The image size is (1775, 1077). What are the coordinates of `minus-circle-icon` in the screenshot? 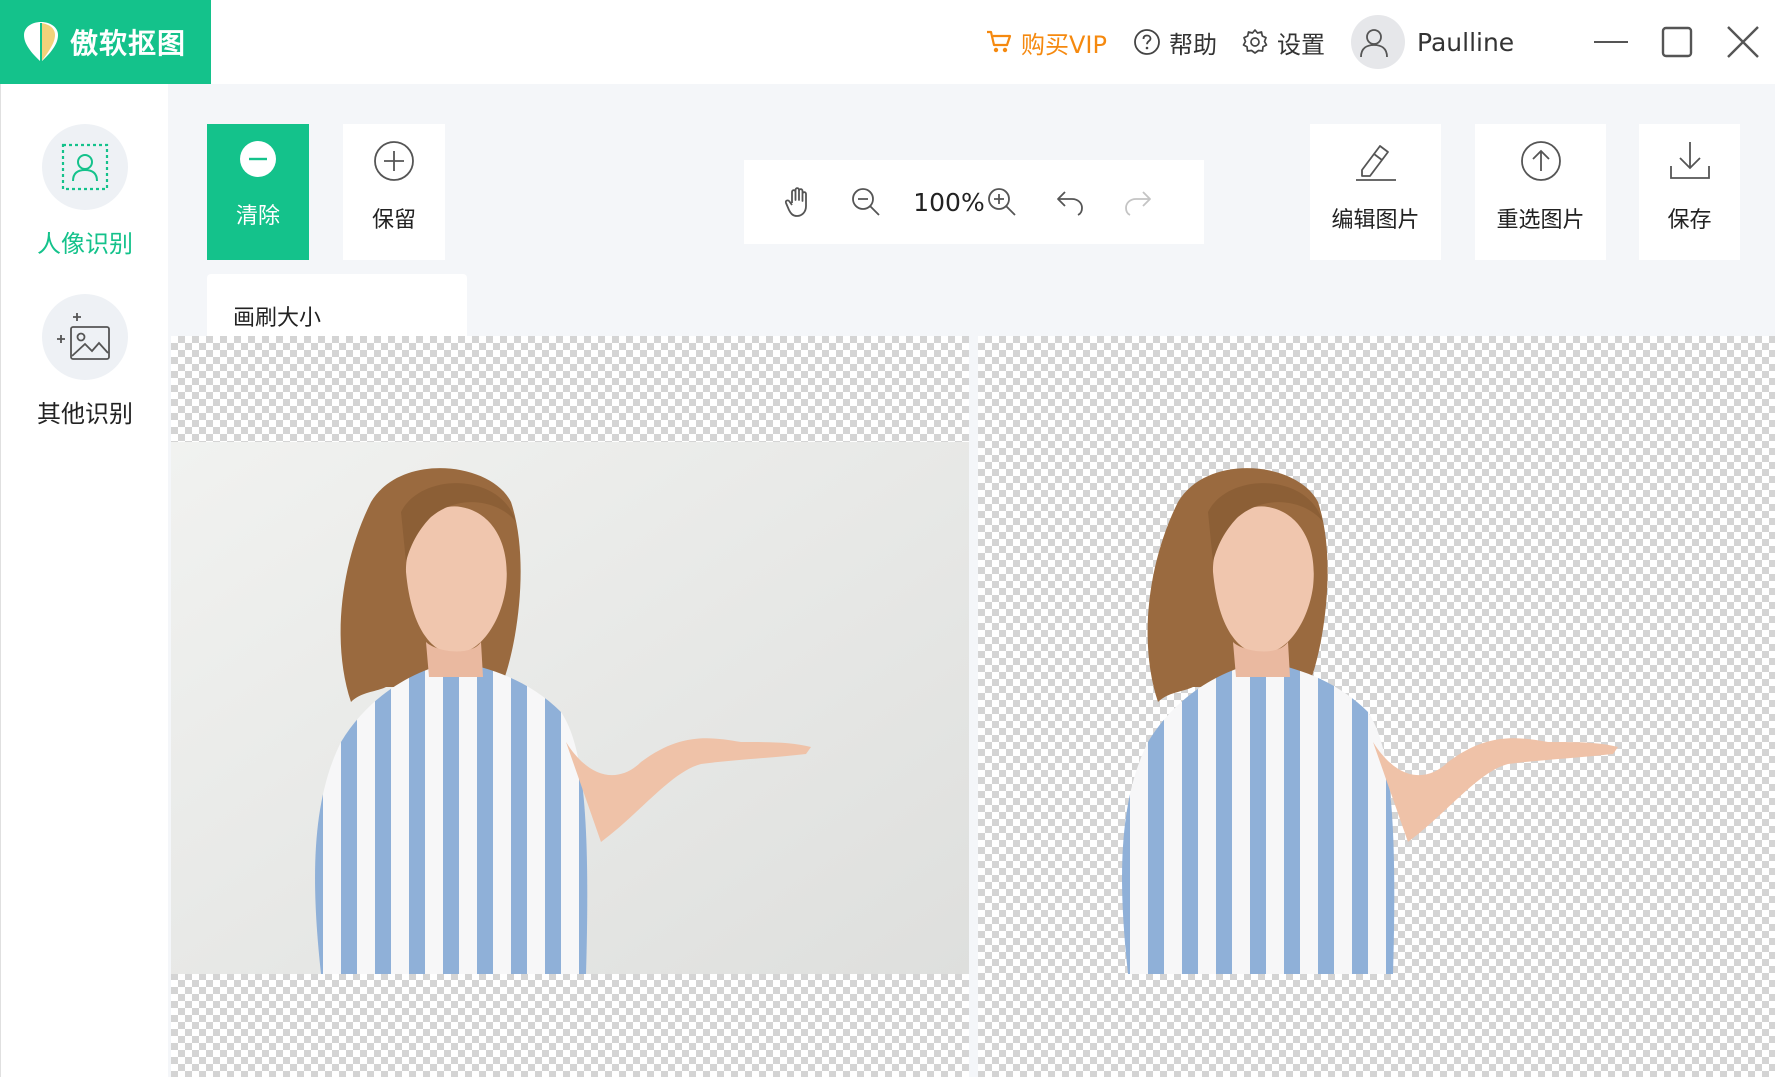 It's located at (258, 159).